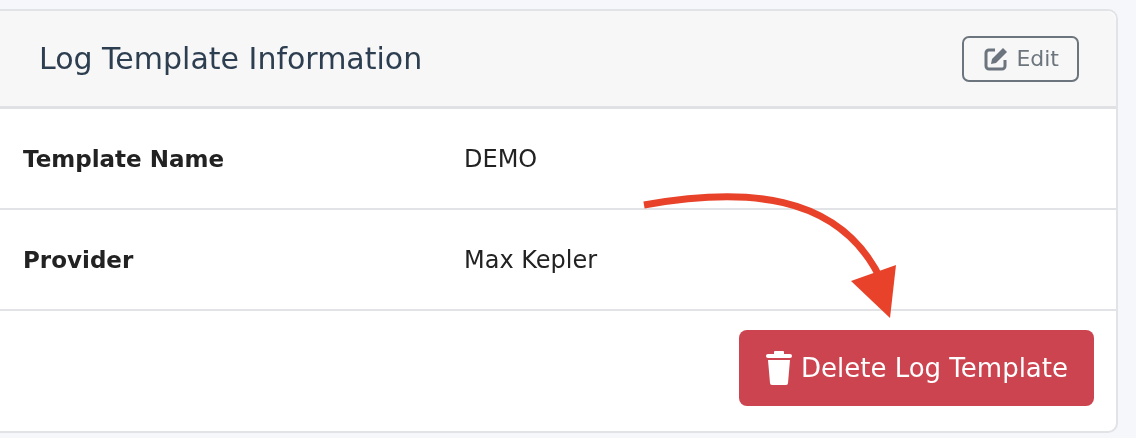  I want to click on card-title: Log Template Information, so click(231, 58).